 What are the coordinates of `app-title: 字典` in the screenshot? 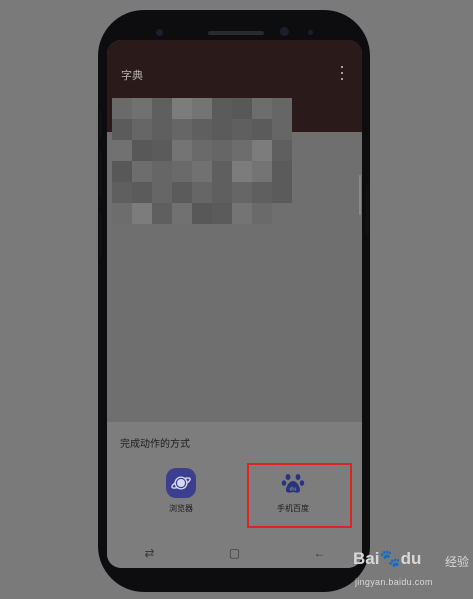 It's located at (132, 76).